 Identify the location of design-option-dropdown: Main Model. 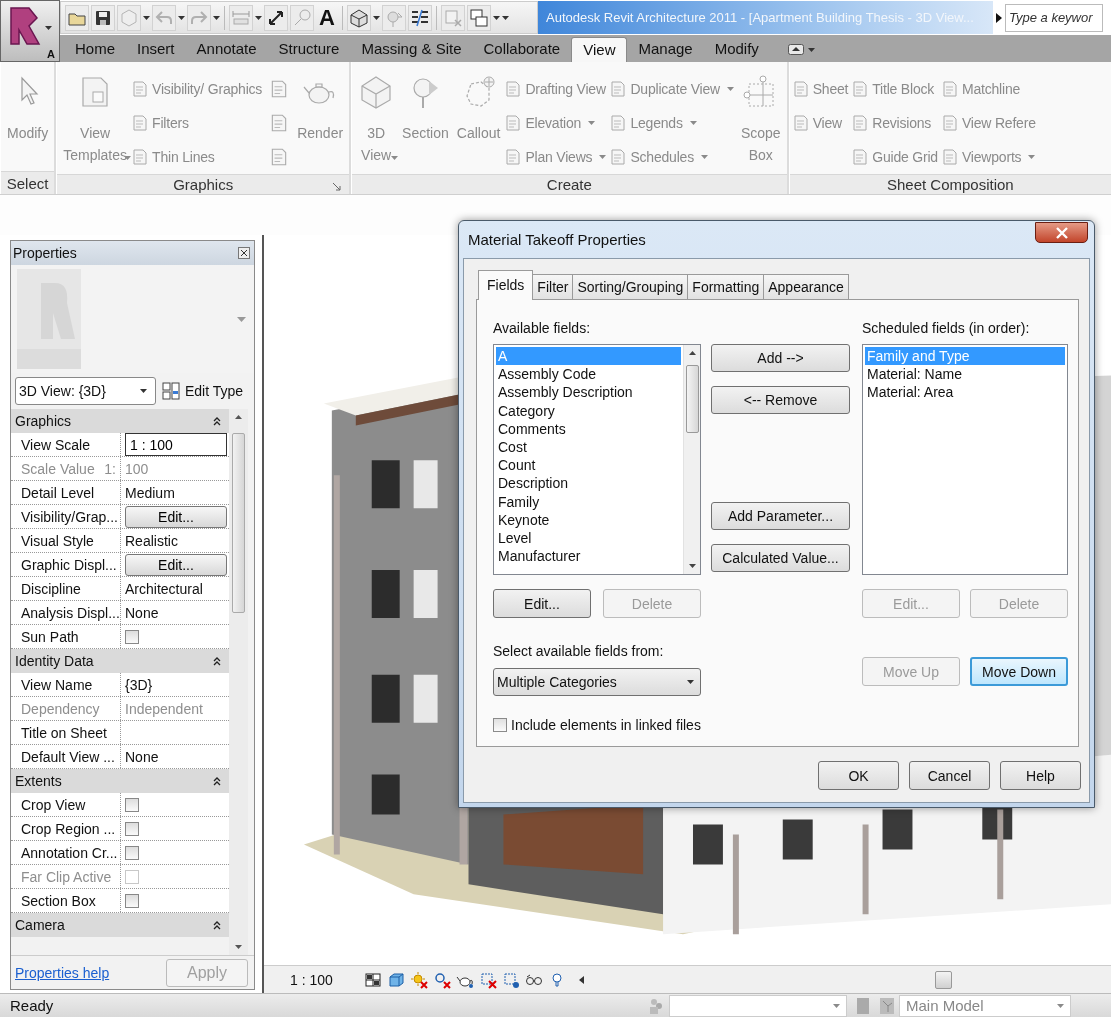
(985, 1005).